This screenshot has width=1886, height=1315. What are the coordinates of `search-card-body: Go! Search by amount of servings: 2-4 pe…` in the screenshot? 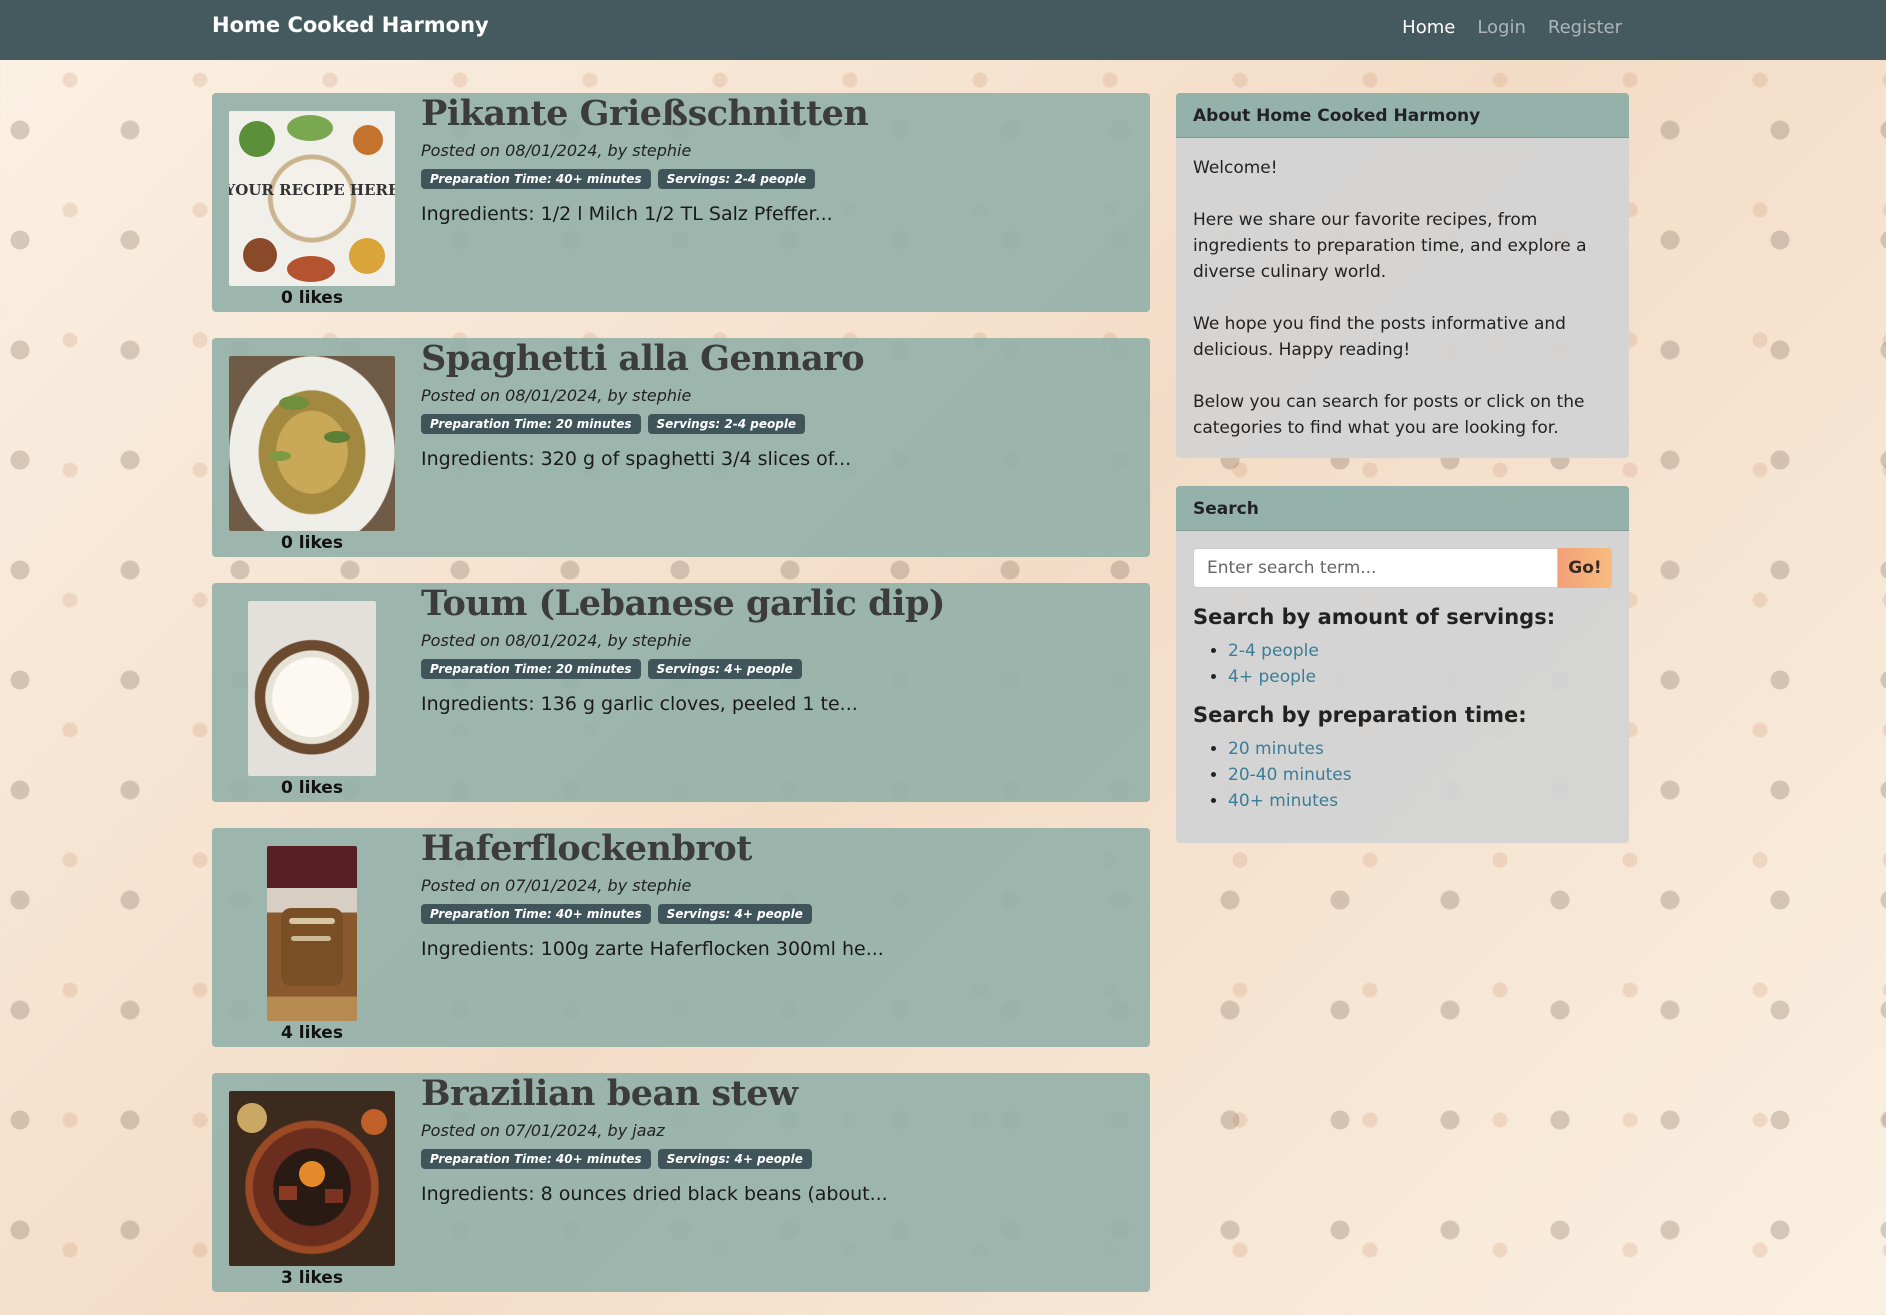 It's located at (1402, 687).